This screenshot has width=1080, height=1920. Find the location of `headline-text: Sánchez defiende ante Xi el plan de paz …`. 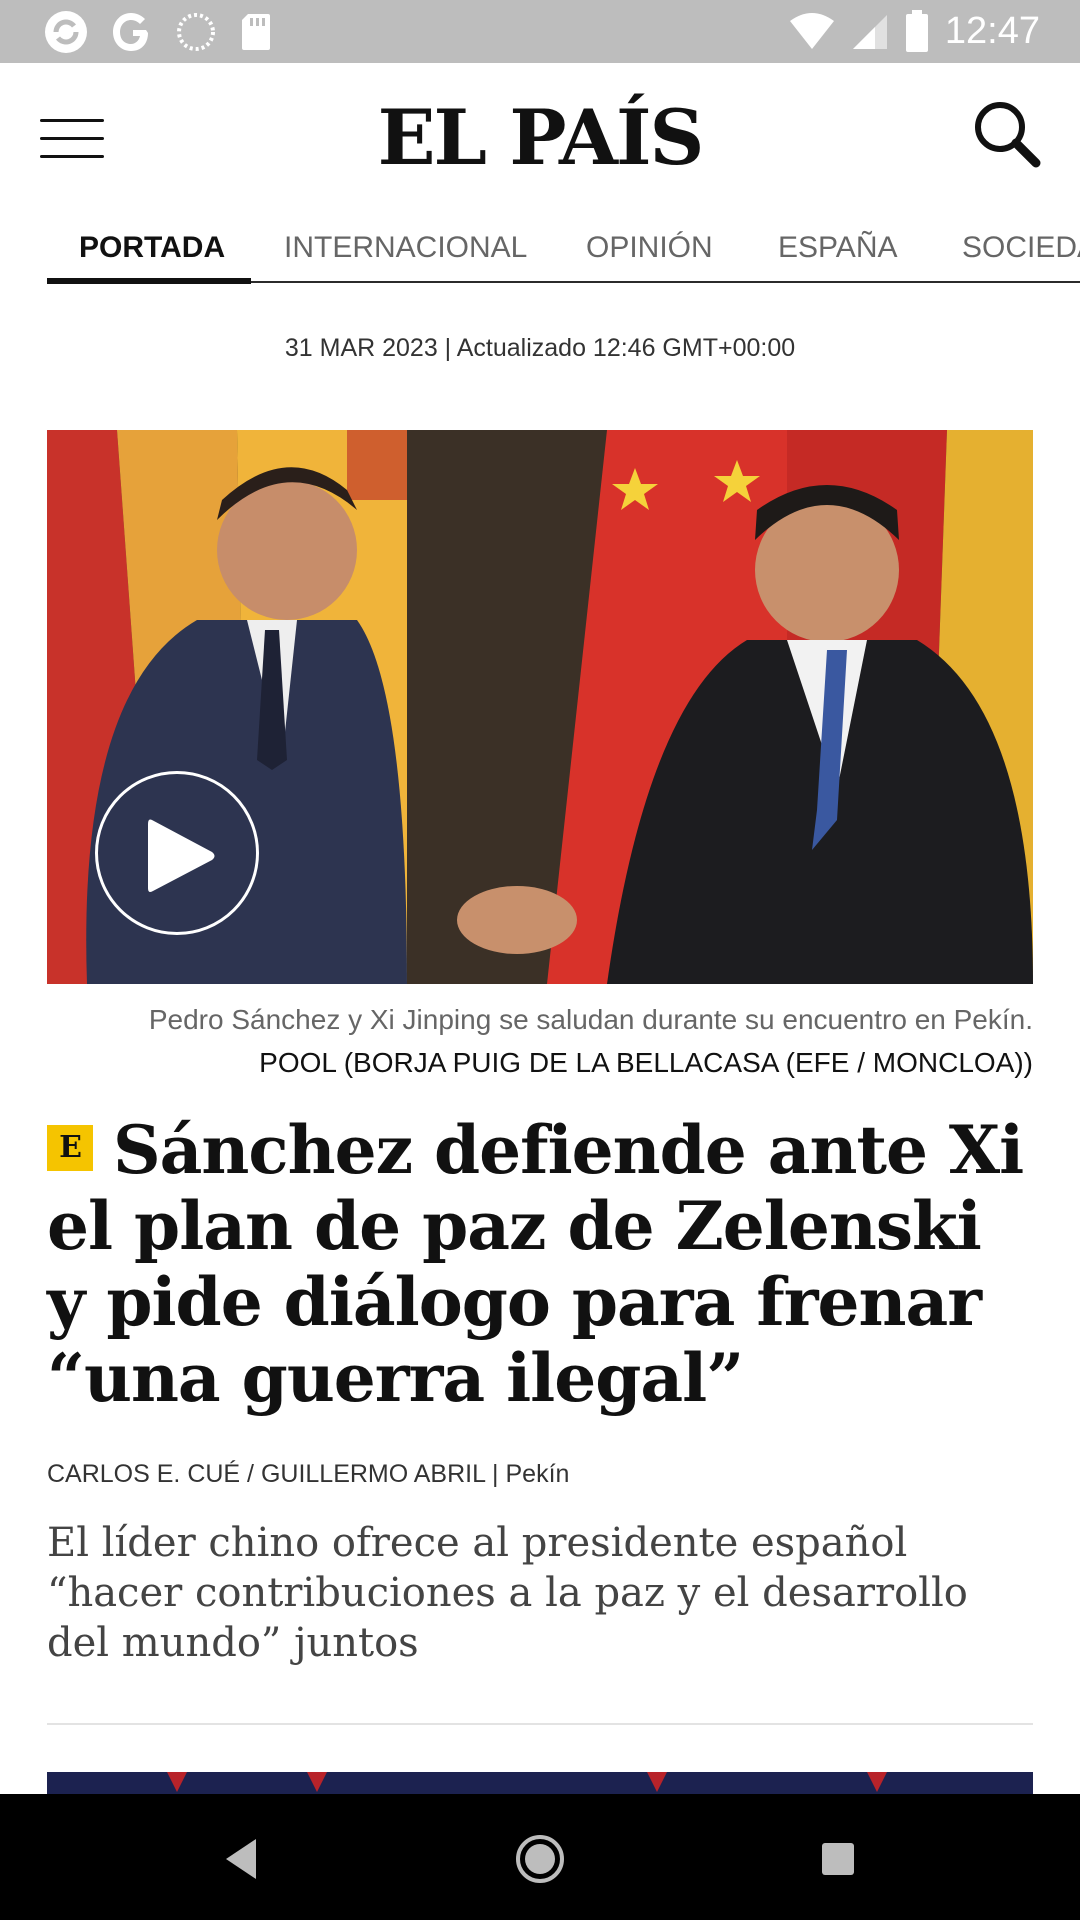

headline-text: Sánchez defiende ante Xi el plan de paz … is located at coordinates (535, 1264).